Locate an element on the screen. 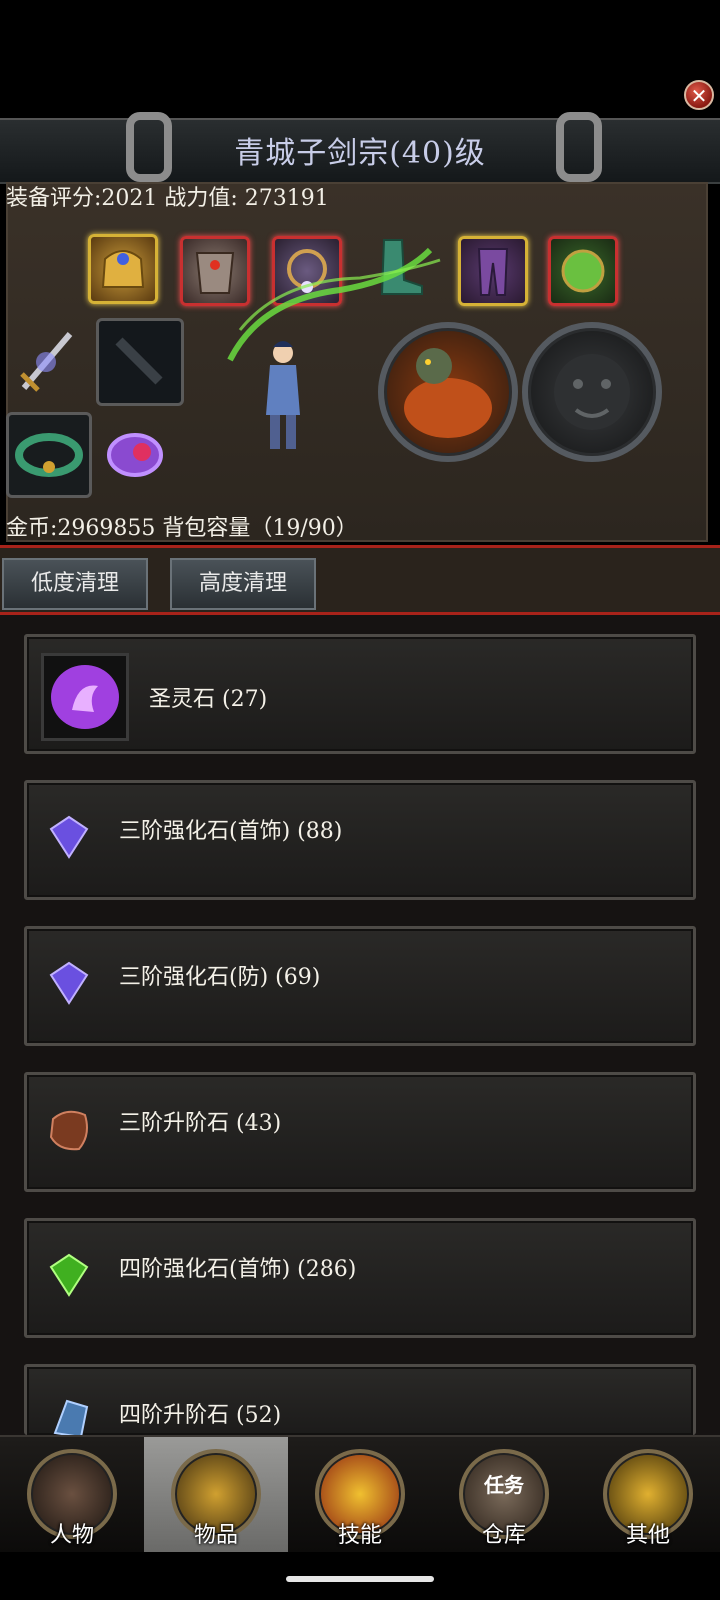 The height and width of the screenshot is (1600, 720). list-item: 三阶强化石(首饰) (88) is located at coordinates (360, 840).